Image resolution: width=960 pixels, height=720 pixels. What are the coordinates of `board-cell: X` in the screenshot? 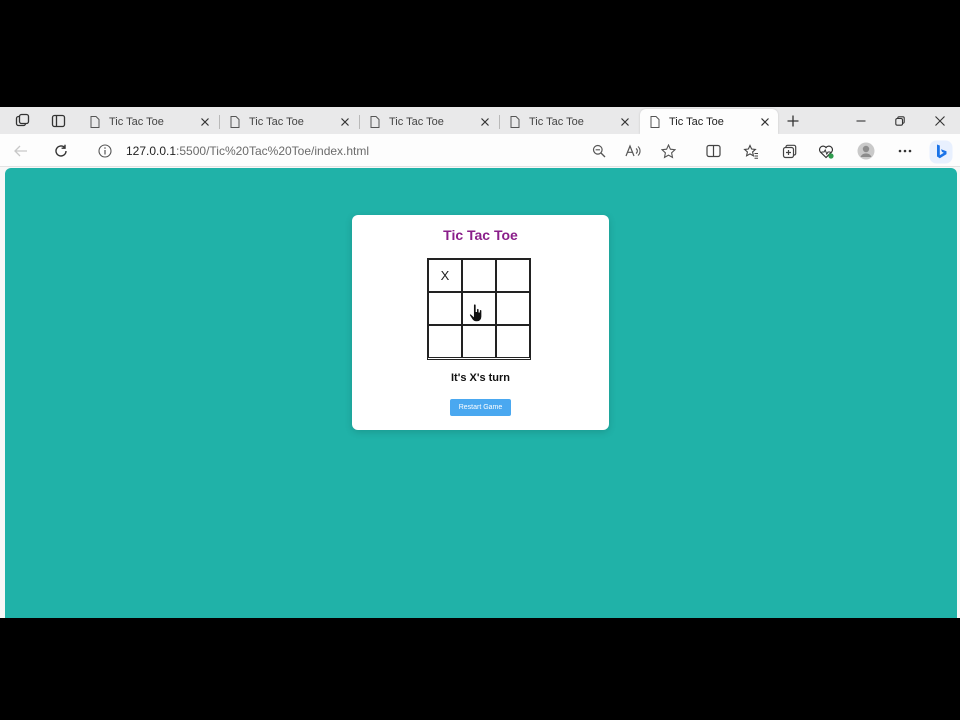 It's located at (445, 275).